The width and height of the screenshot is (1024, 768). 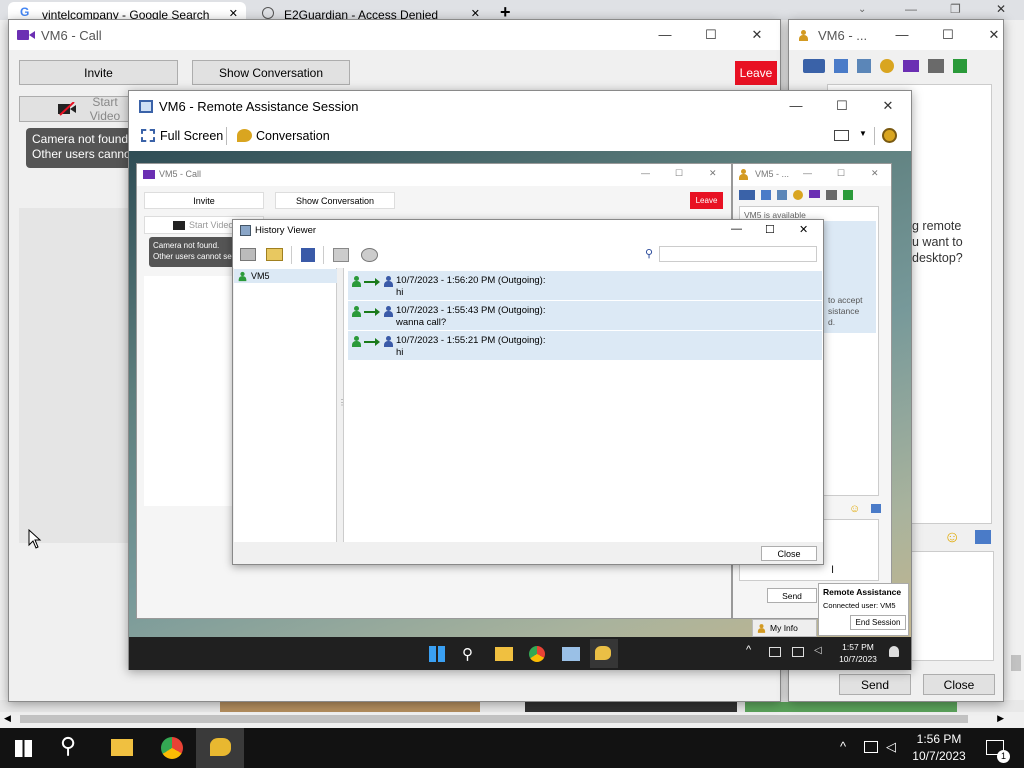 I want to click on list-item: VM5, so click(x=285, y=276).